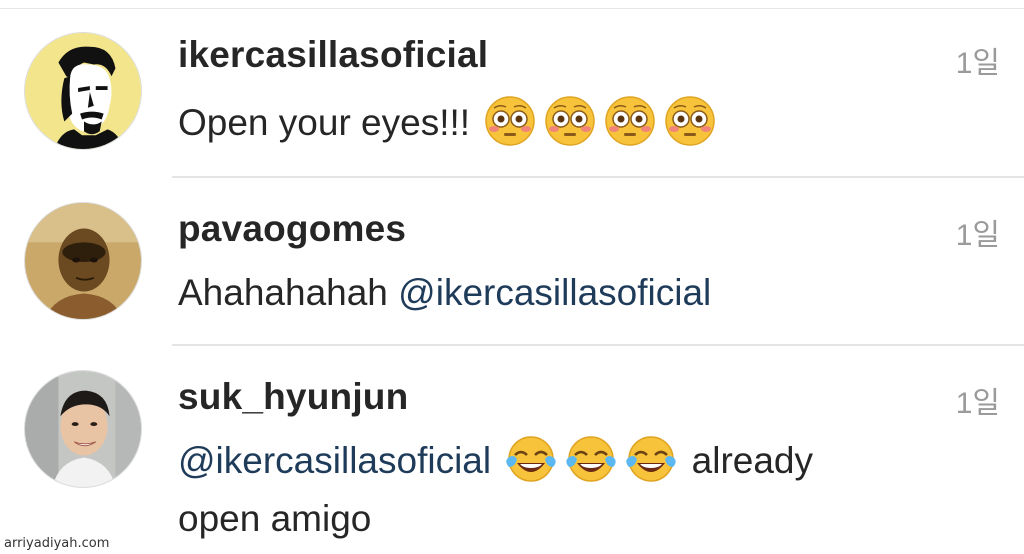 Image resolution: width=1024 pixels, height=554 pixels. Describe the element at coordinates (283, 292) in the screenshot. I see `comment-text-content: Ahahahahah` at that location.